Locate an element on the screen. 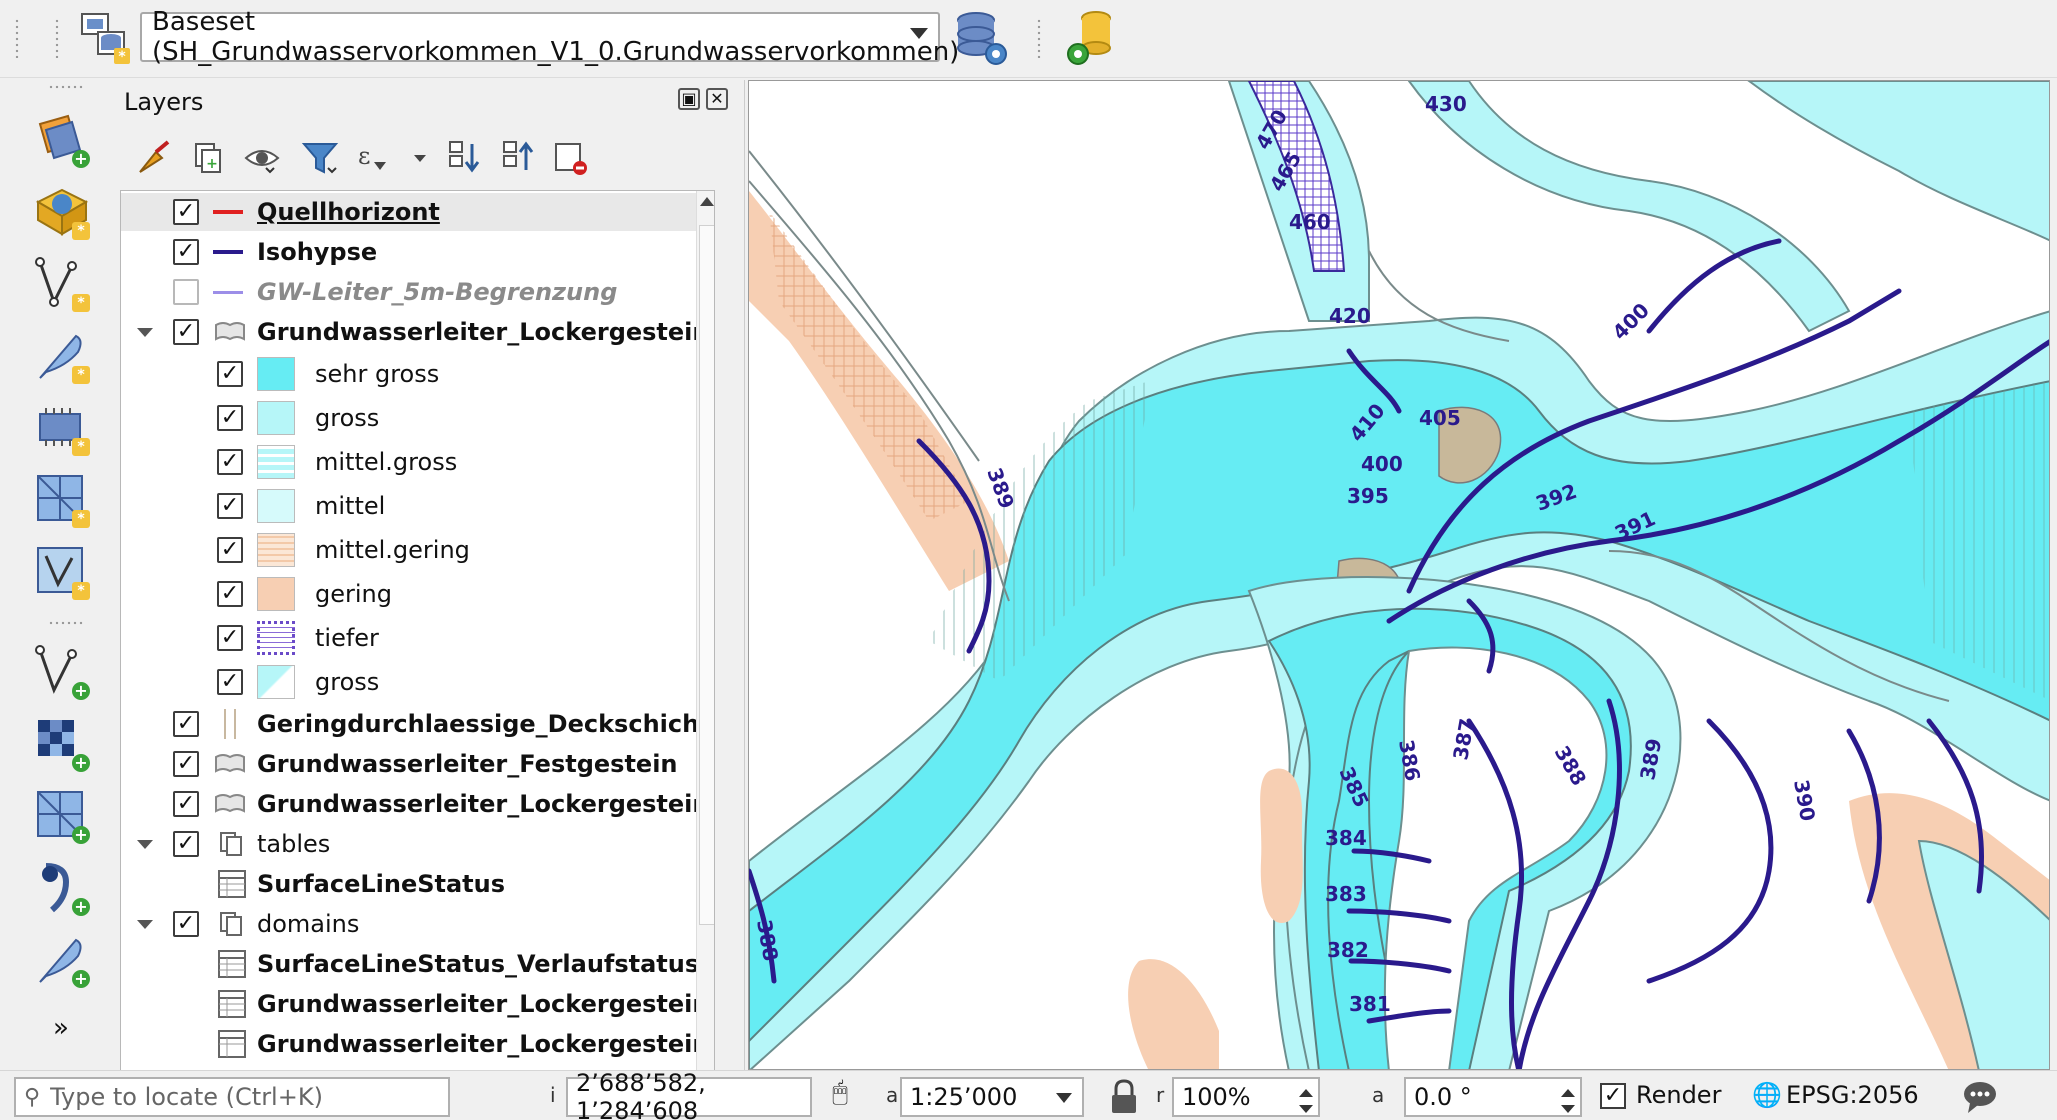 Image resolution: width=2057 pixels, height=1120 pixels. rotation-spinner is located at coordinates (1568, 1101).